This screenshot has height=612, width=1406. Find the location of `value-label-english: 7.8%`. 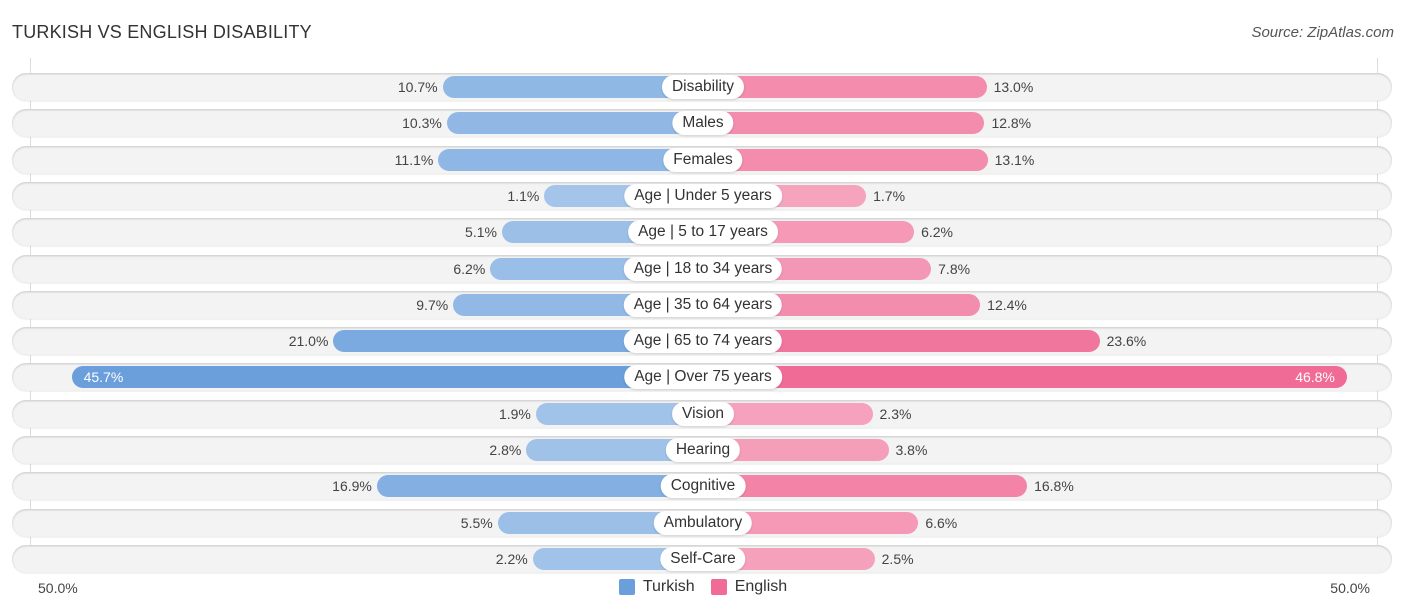

value-label-english: 7.8% is located at coordinates (954, 269).